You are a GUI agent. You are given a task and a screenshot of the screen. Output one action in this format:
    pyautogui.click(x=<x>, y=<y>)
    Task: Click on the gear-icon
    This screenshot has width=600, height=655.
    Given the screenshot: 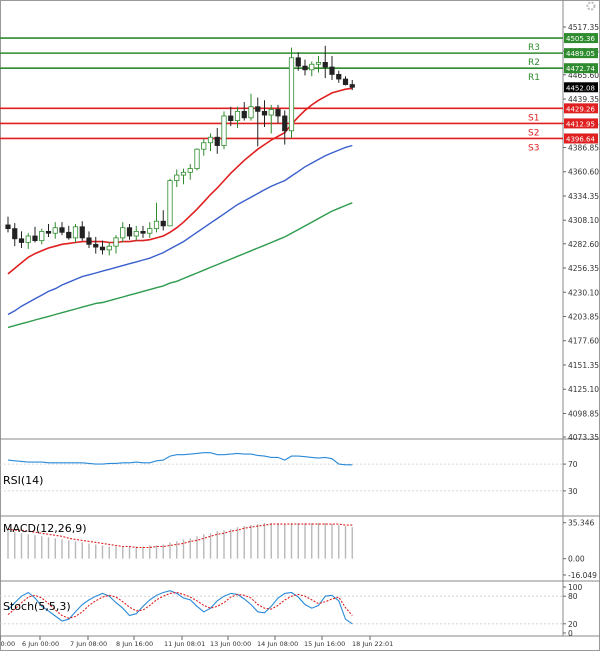 What is the action you would take?
    pyautogui.click(x=591, y=6)
    